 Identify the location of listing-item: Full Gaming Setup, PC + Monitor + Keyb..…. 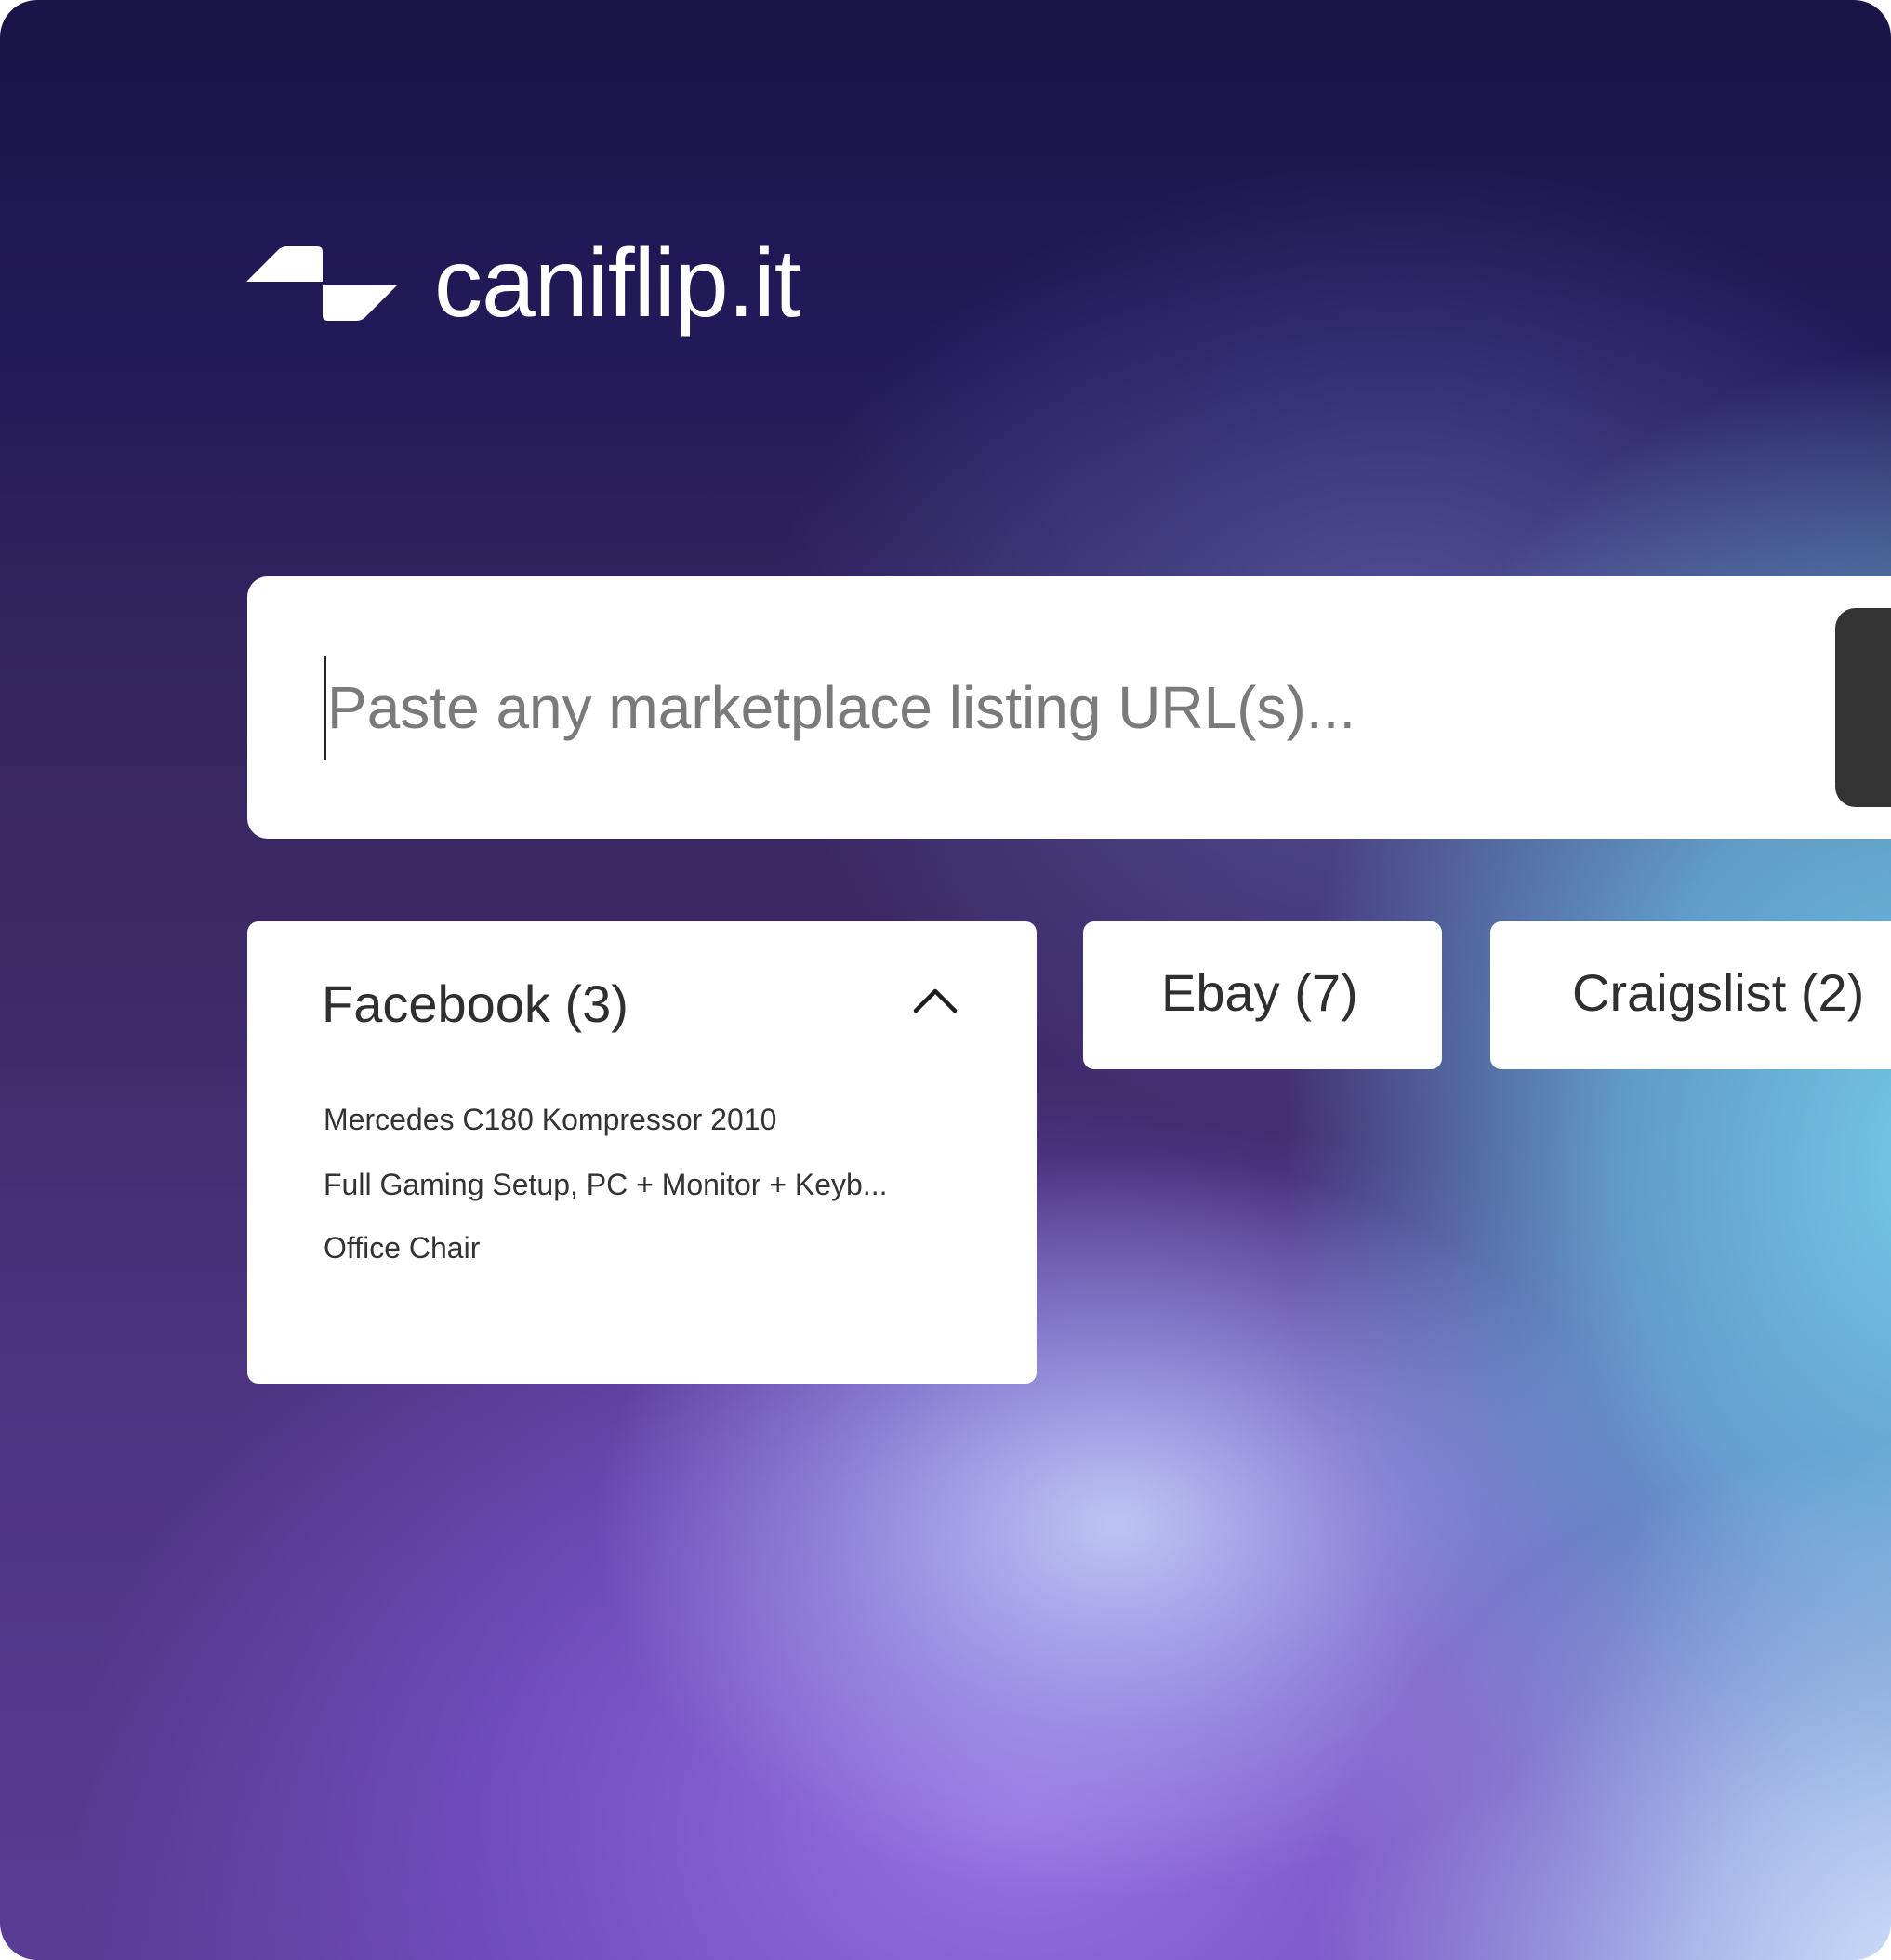
(606, 1185).